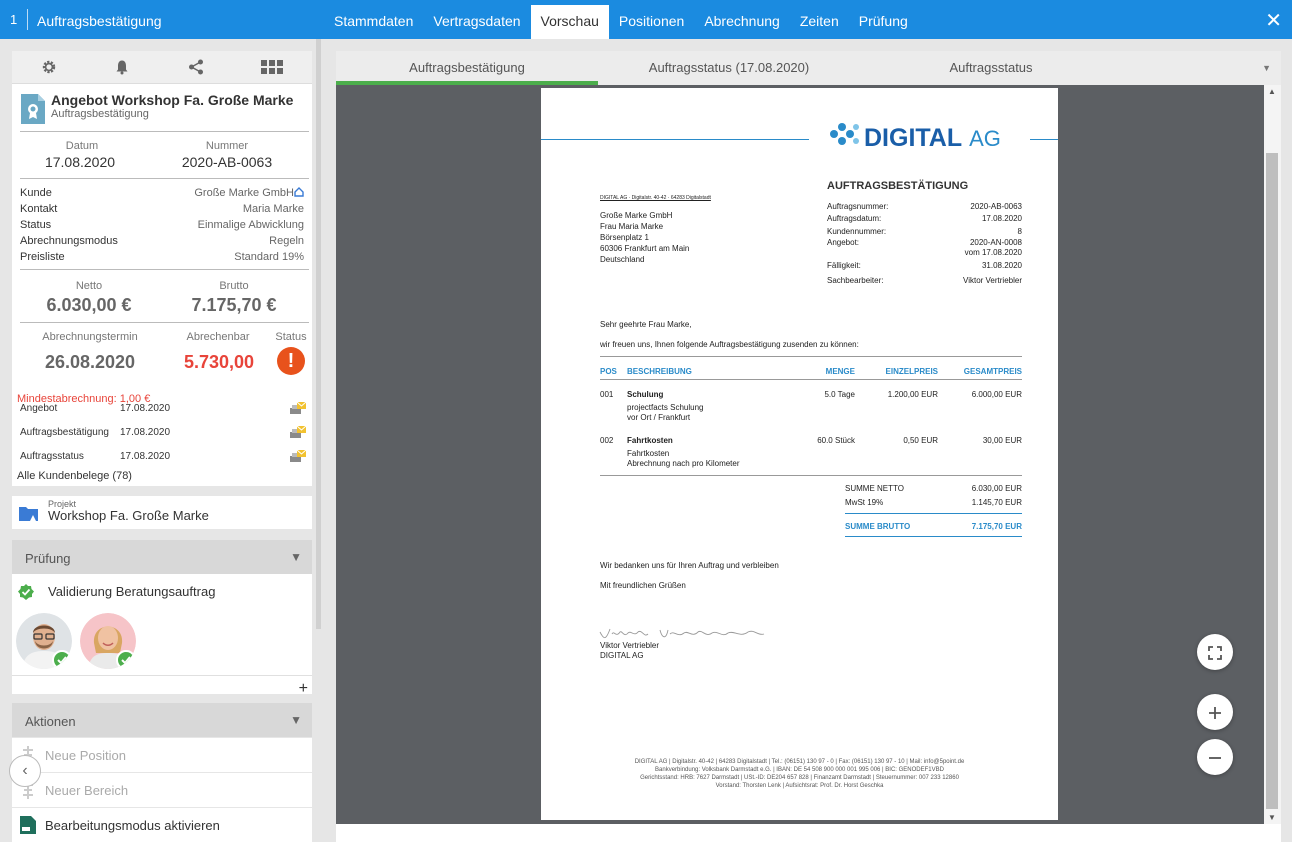  I want to click on netto-value: 6.030,00 €, so click(89, 305).